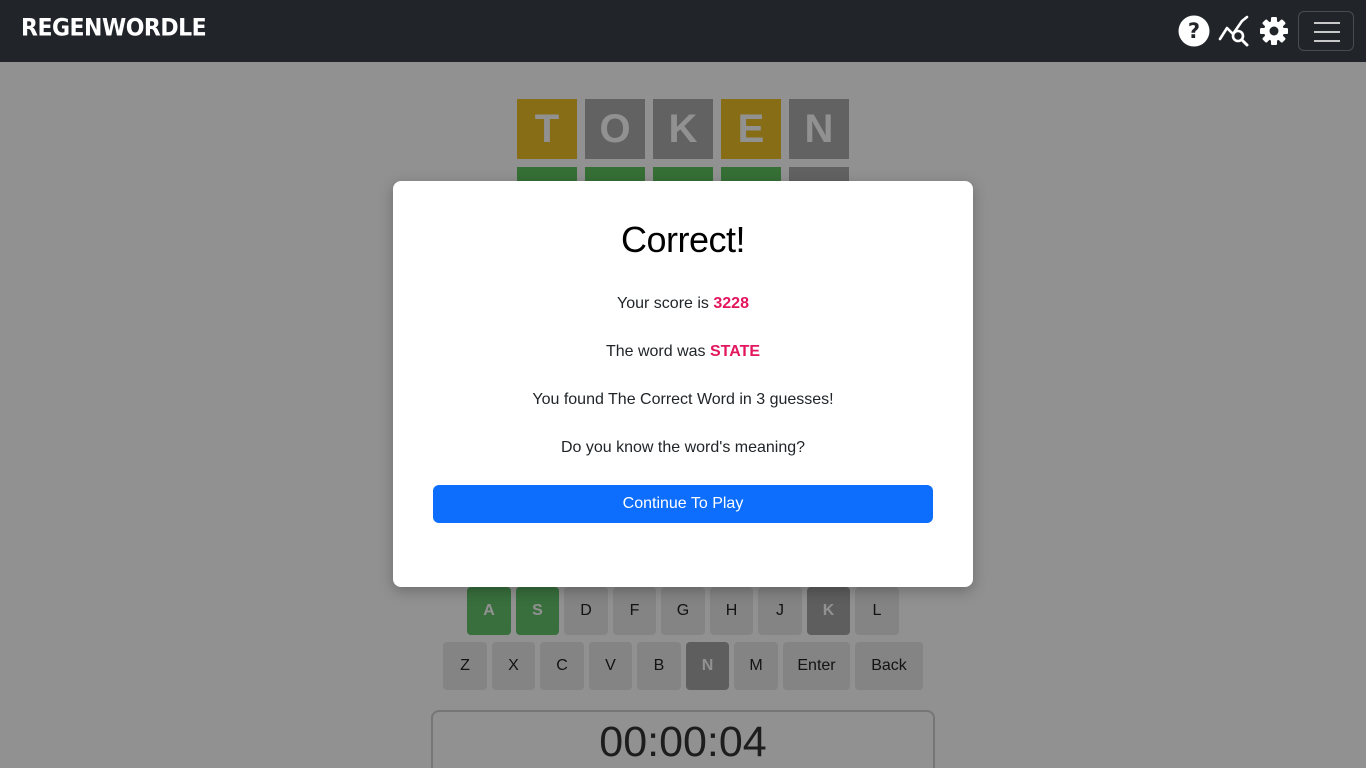 The height and width of the screenshot is (768, 1366). I want to click on gear-icon, so click(1274, 31).